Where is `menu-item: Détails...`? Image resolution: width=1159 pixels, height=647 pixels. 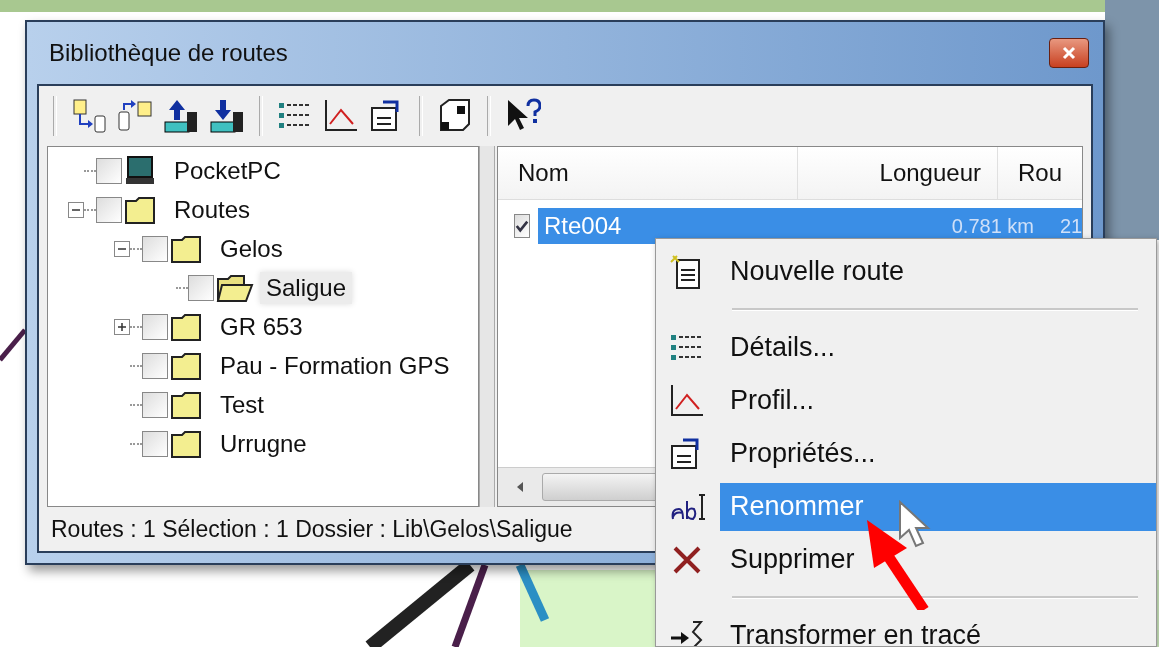
menu-item: Détails... is located at coordinates (938, 347).